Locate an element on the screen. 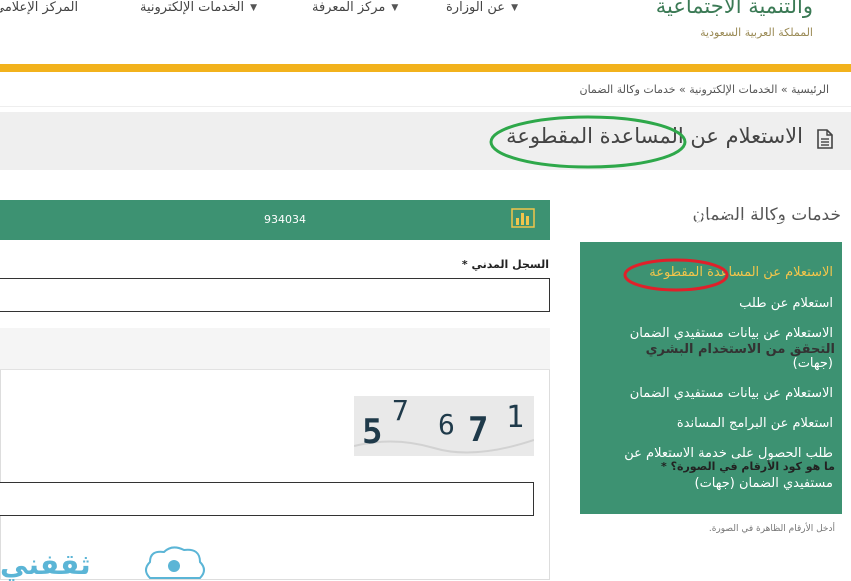  sidebar-item-service-request-cont: مستفيدي الضمان (جهات) is located at coordinates (764, 483).